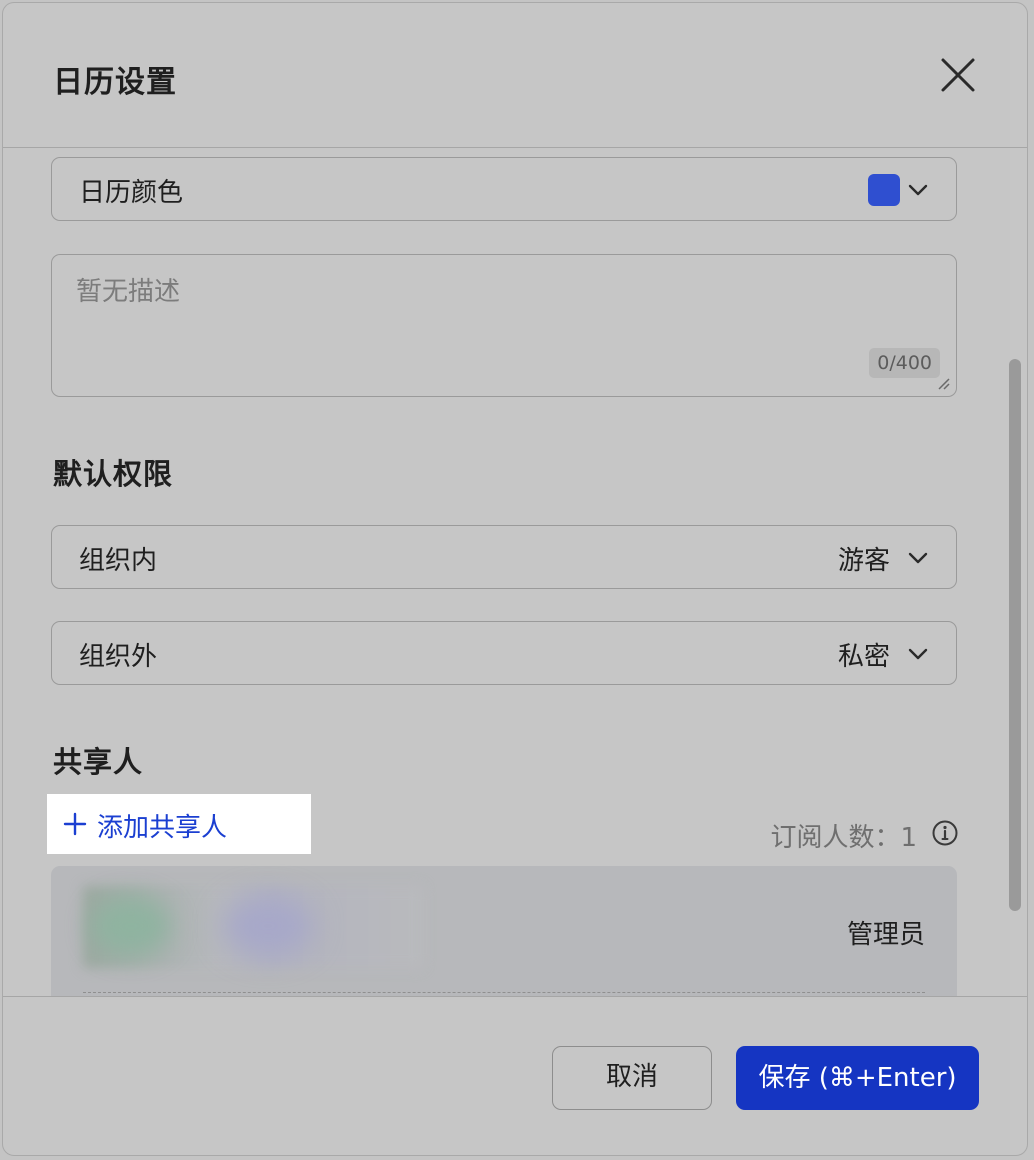 The height and width of the screenshot is (1160, 1034). What do you see at coordinates (98, 762) in the screenshot?
I see `sharers-title: 共享人` at bounding box center [98, 762].